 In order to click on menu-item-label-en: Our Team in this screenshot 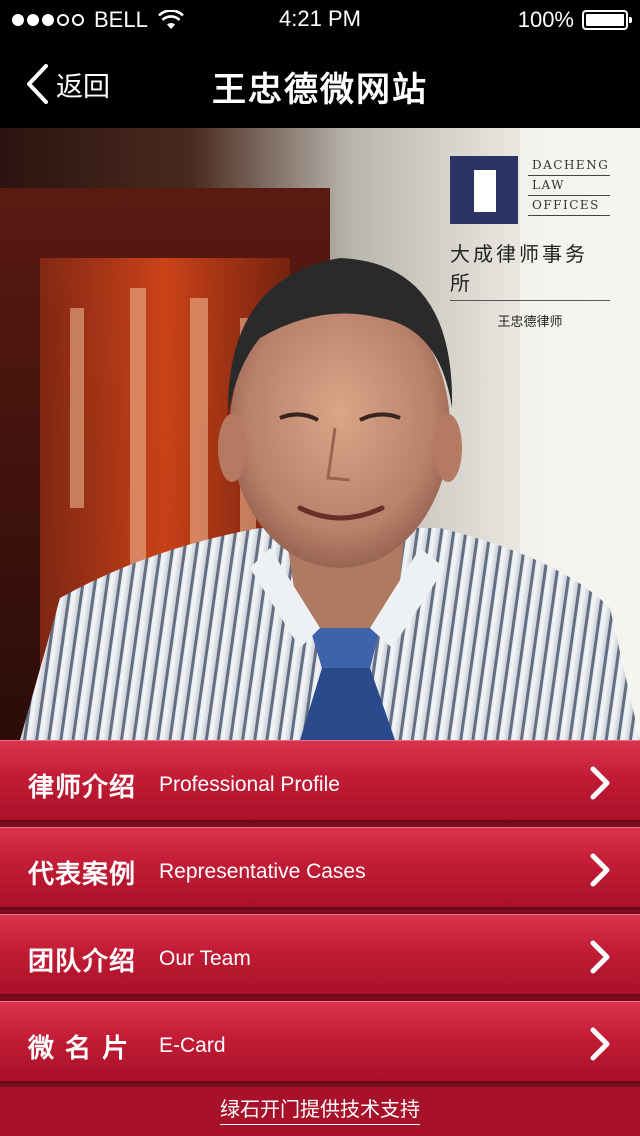, I will do `click(205, 958)`.